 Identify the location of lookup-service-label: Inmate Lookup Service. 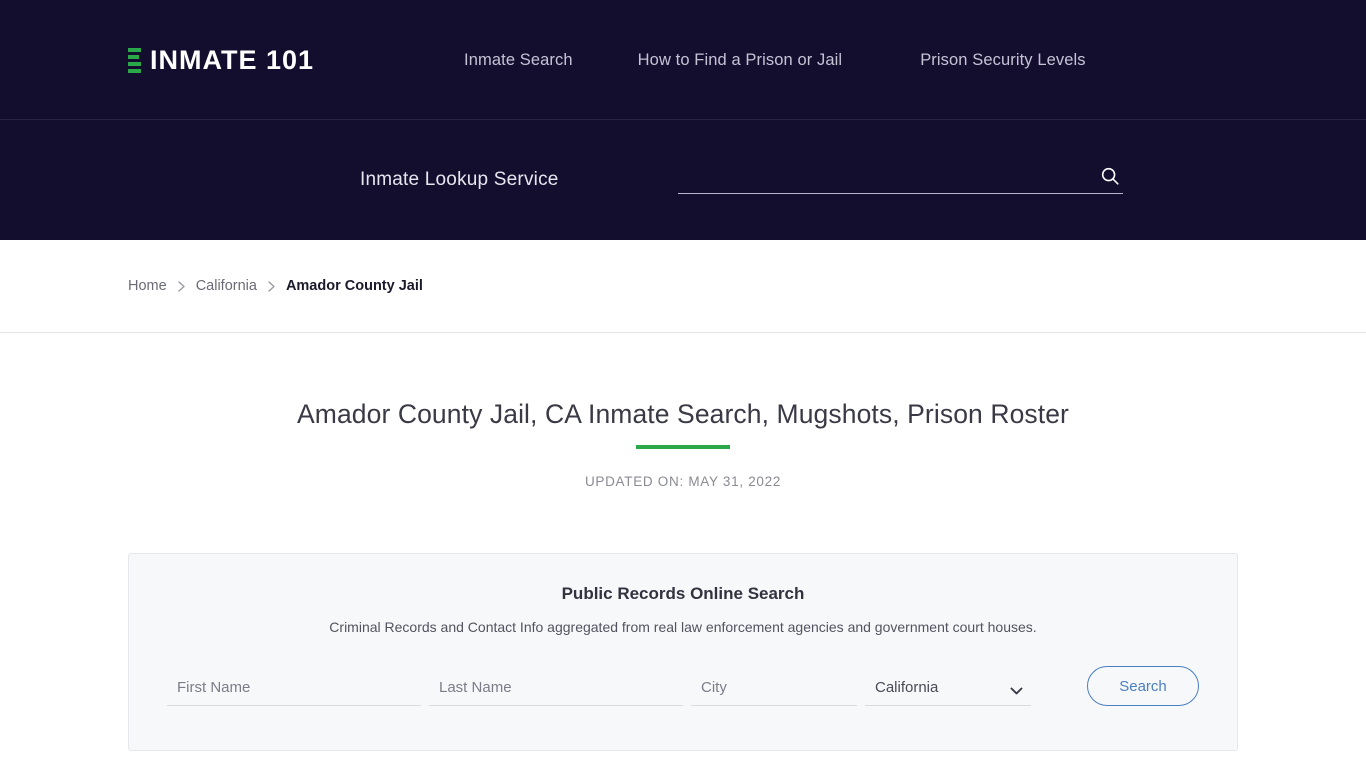
(459, 179).